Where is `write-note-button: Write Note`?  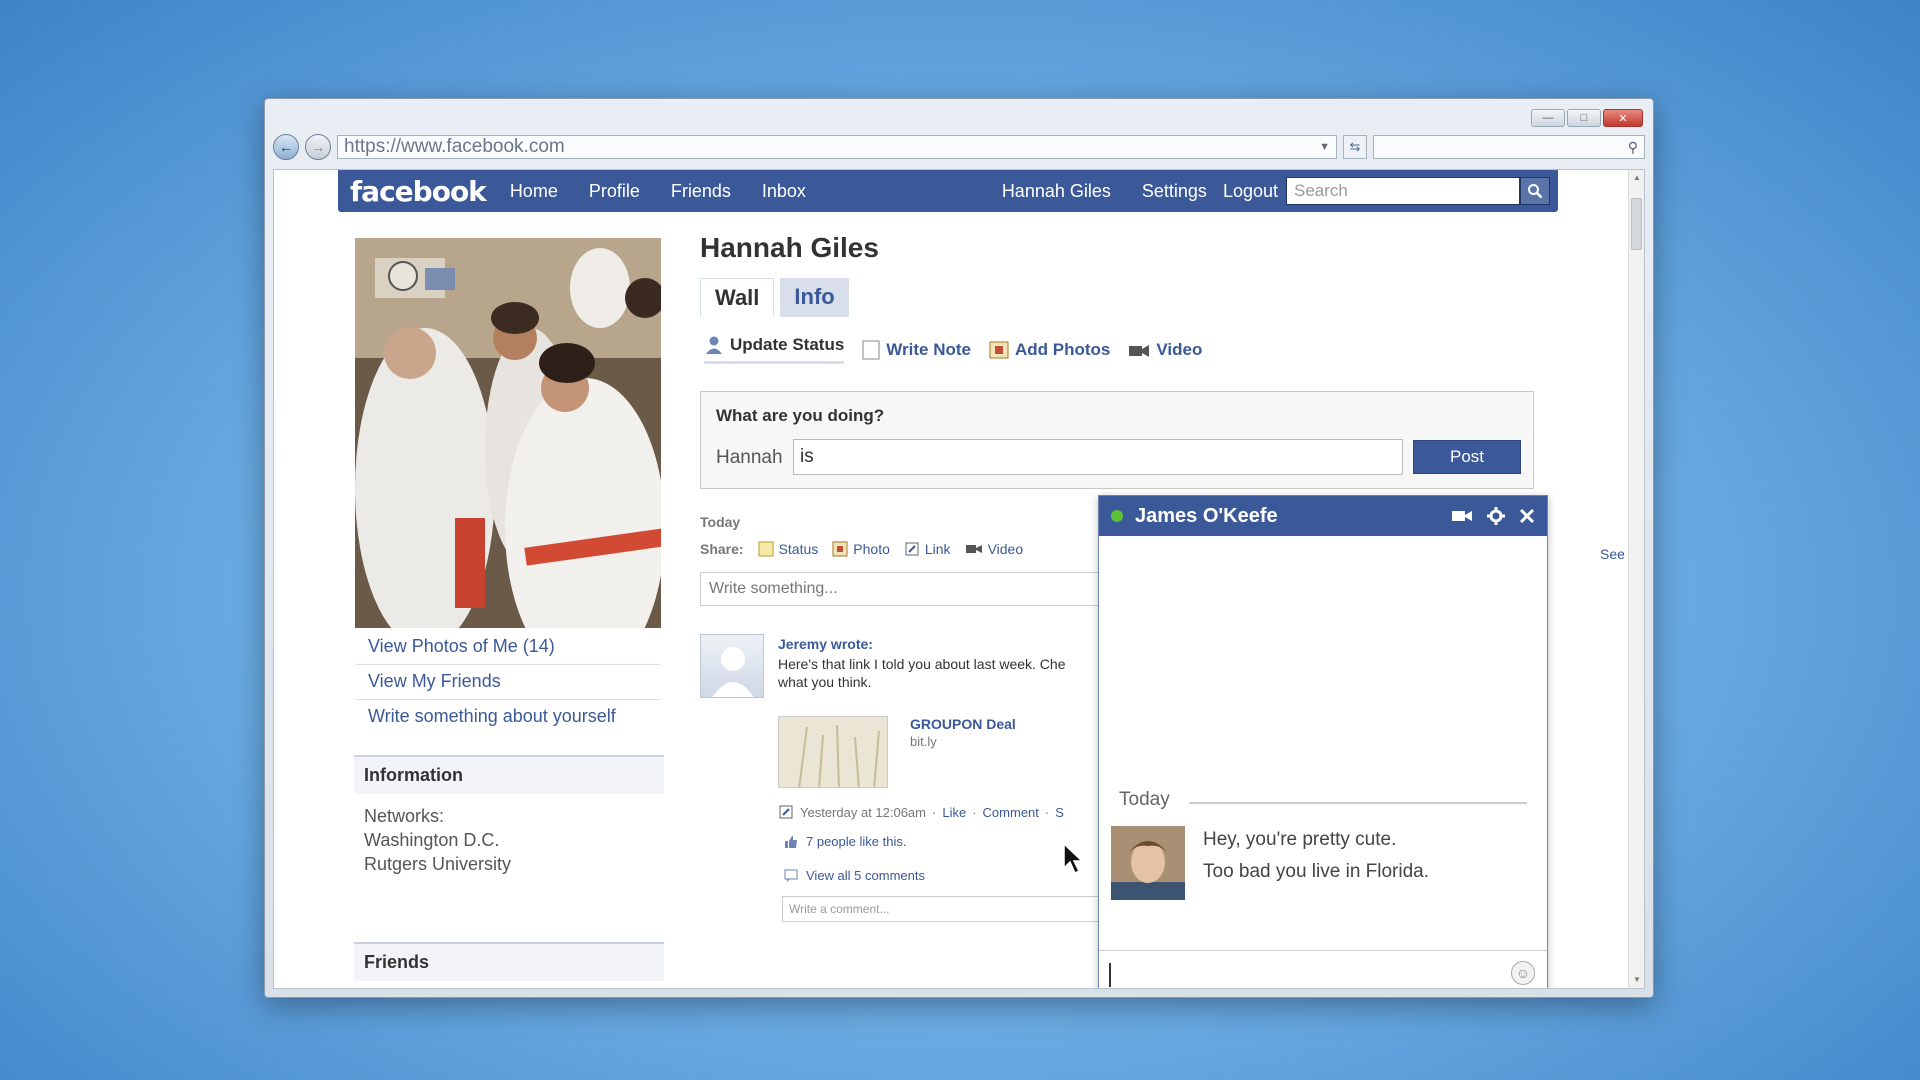
write-note-button: Write Note is located at coordinates (916, 349).